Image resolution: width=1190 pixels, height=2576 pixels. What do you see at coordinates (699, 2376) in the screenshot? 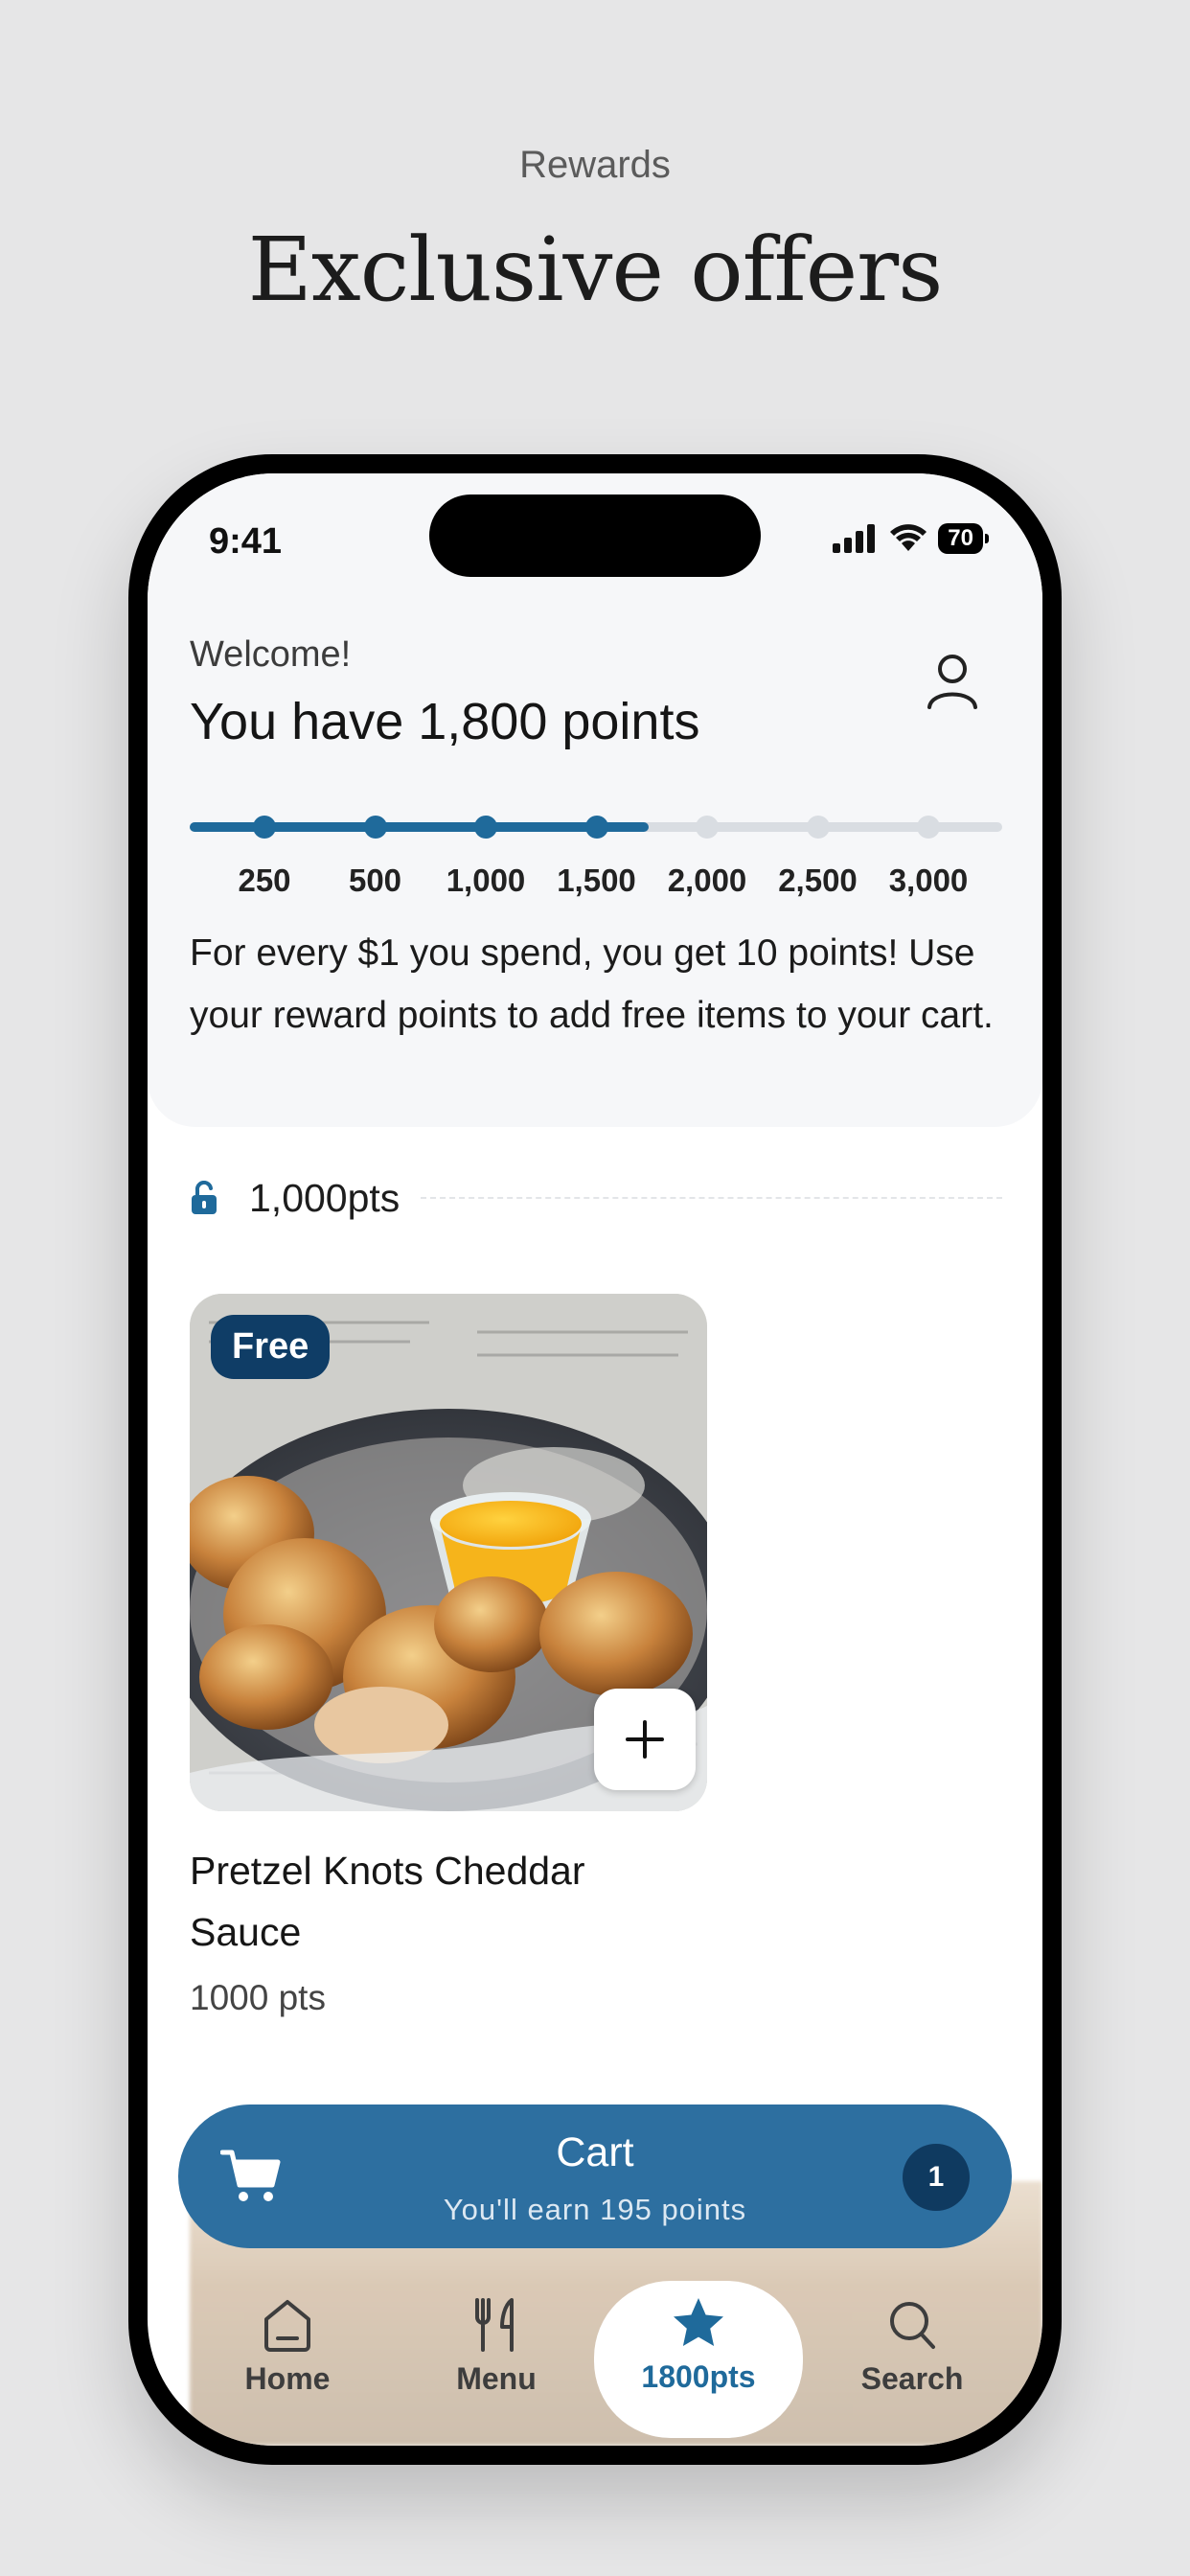
I see `tab-rewards-label: 1800pts` at bounding box center [699, 2376].